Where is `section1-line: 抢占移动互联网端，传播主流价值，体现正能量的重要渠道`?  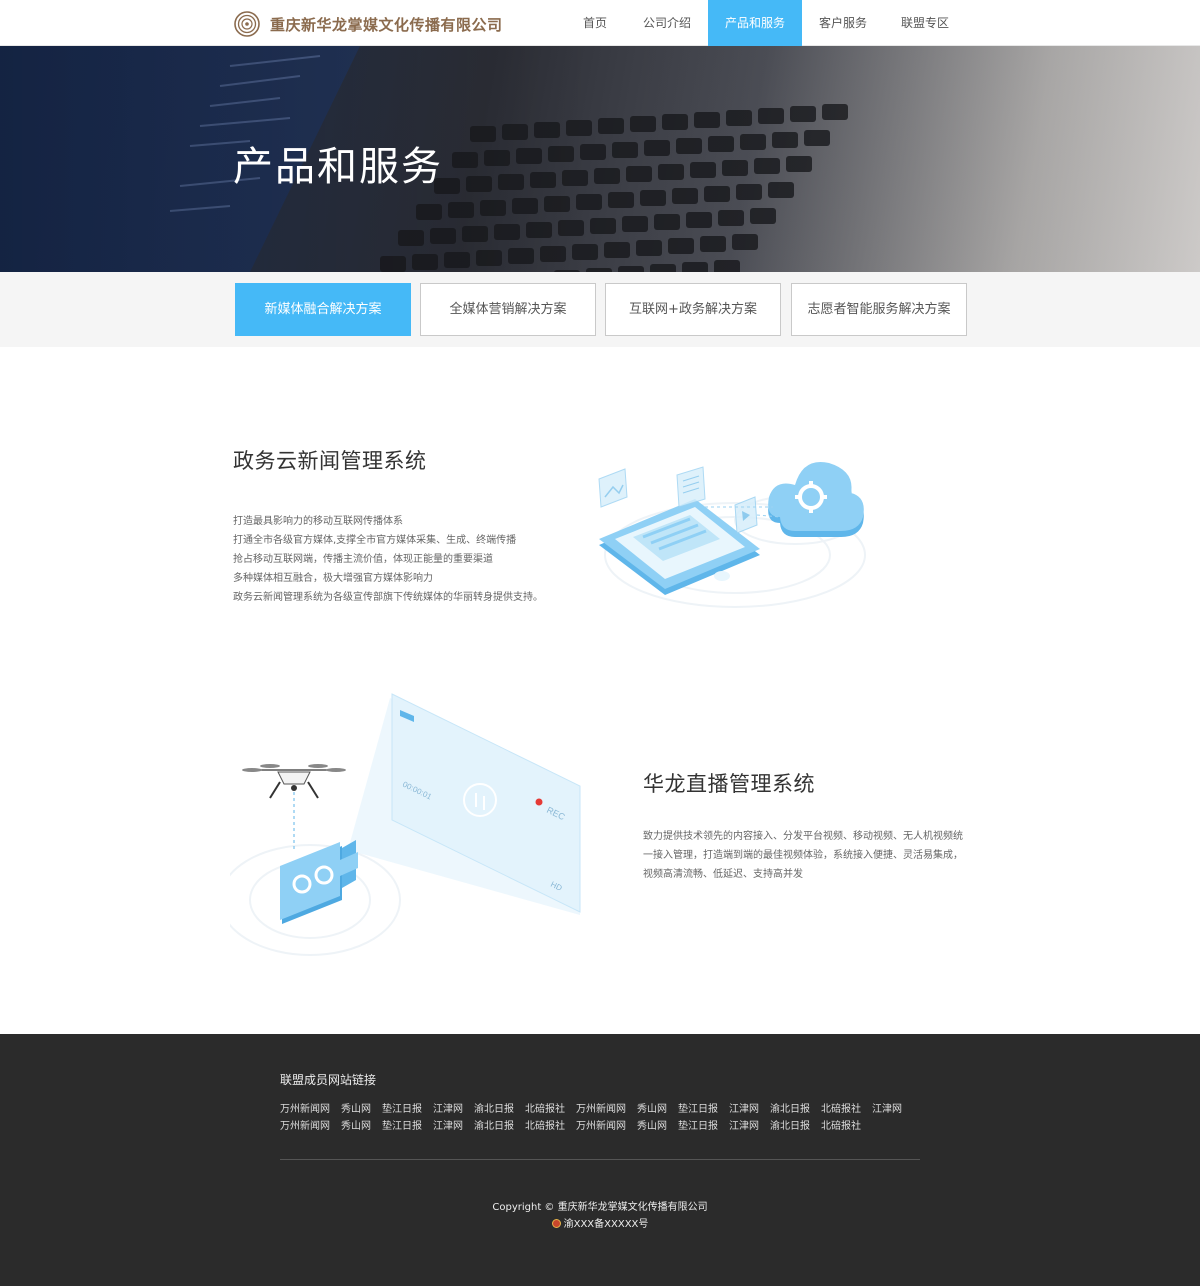
section1-line: 抢占移动互联网端，传播主流价值，体现正能量的重要渠道 is located at coordinates (363, 559).